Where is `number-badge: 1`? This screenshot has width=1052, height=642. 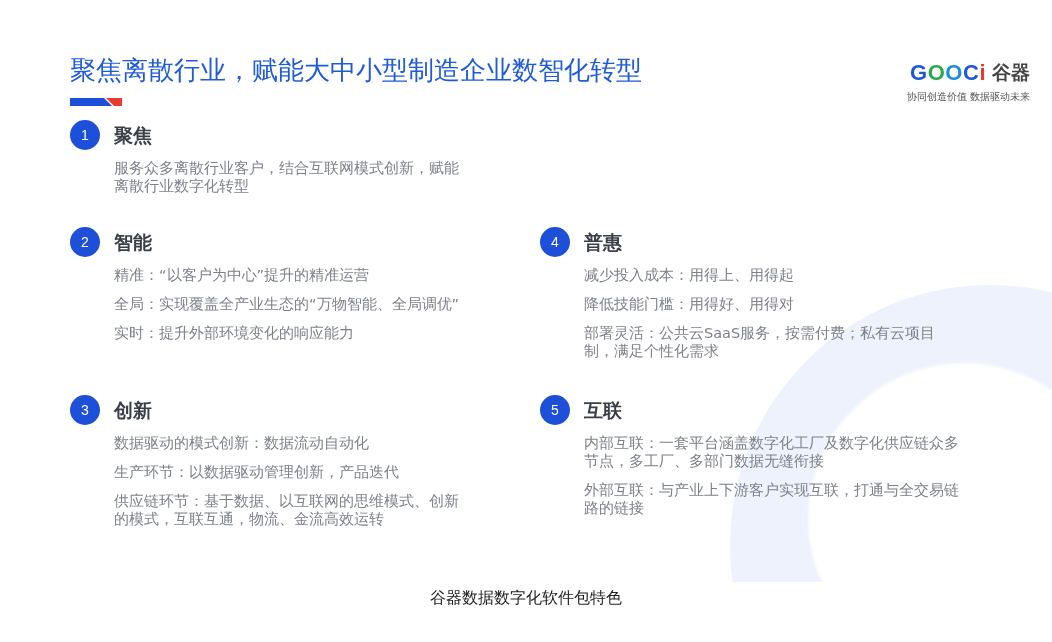
number-badge: 1 is located at coordinates (85, 135).